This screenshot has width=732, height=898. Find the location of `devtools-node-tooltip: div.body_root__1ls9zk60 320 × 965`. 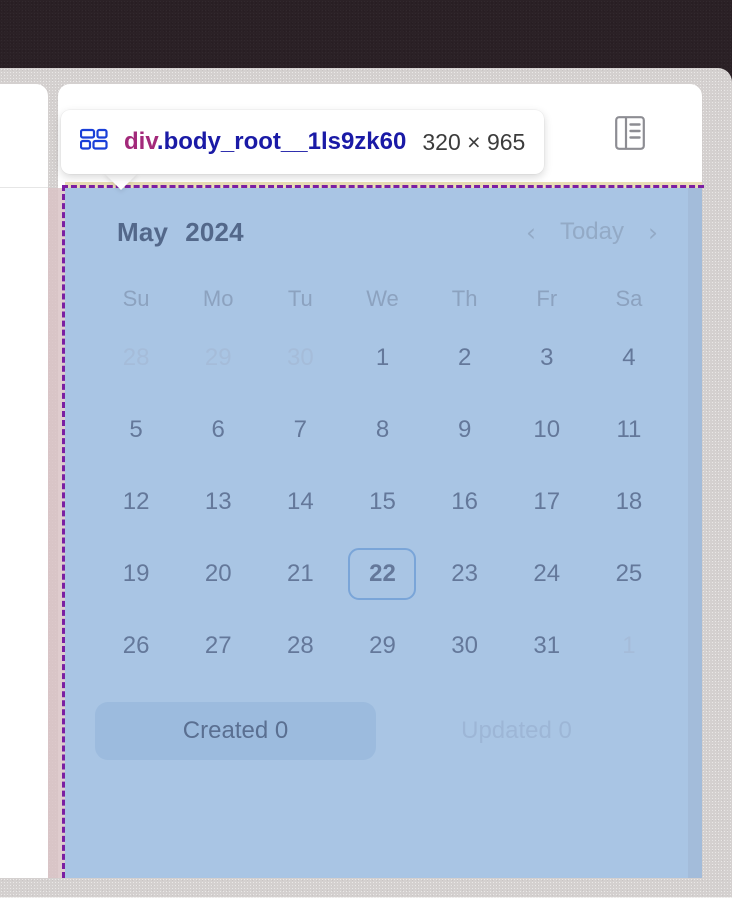

devtools-node-tooltip: div.body_root__1ls9zk60 320 × 965 is located at coordinates (303, 142).